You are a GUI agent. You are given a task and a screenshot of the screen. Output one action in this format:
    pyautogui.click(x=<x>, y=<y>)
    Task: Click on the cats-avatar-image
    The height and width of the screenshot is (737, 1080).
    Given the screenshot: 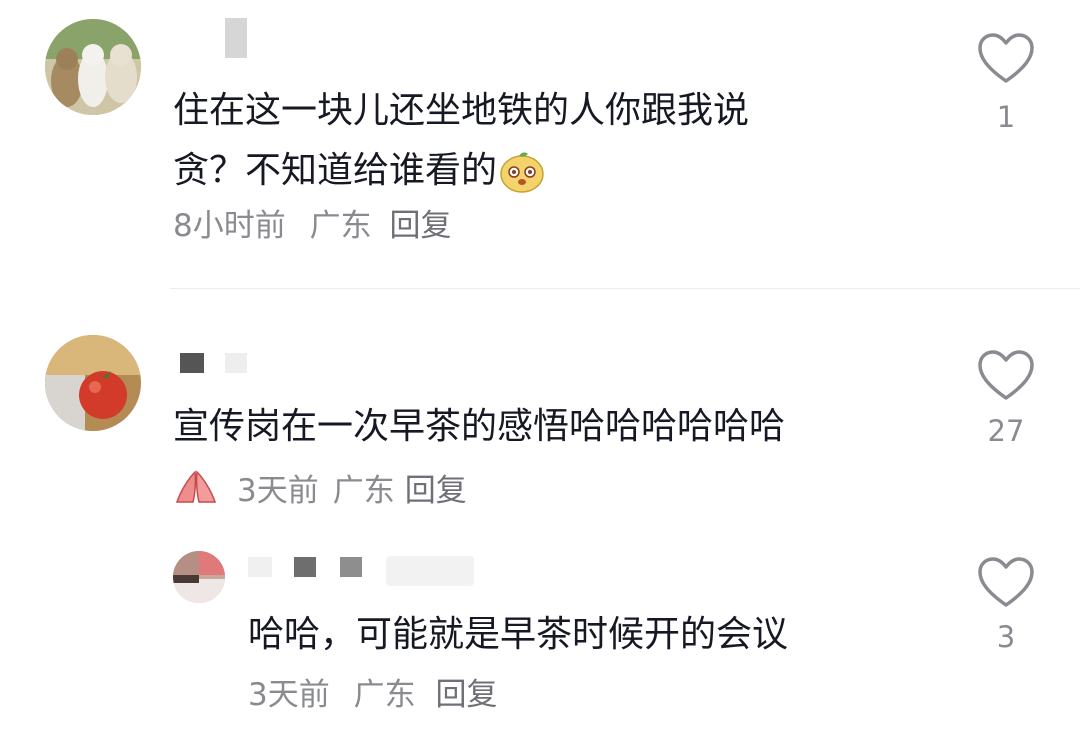 What is the action you would take?
    pyautogui.click(x=93, y=67)
    